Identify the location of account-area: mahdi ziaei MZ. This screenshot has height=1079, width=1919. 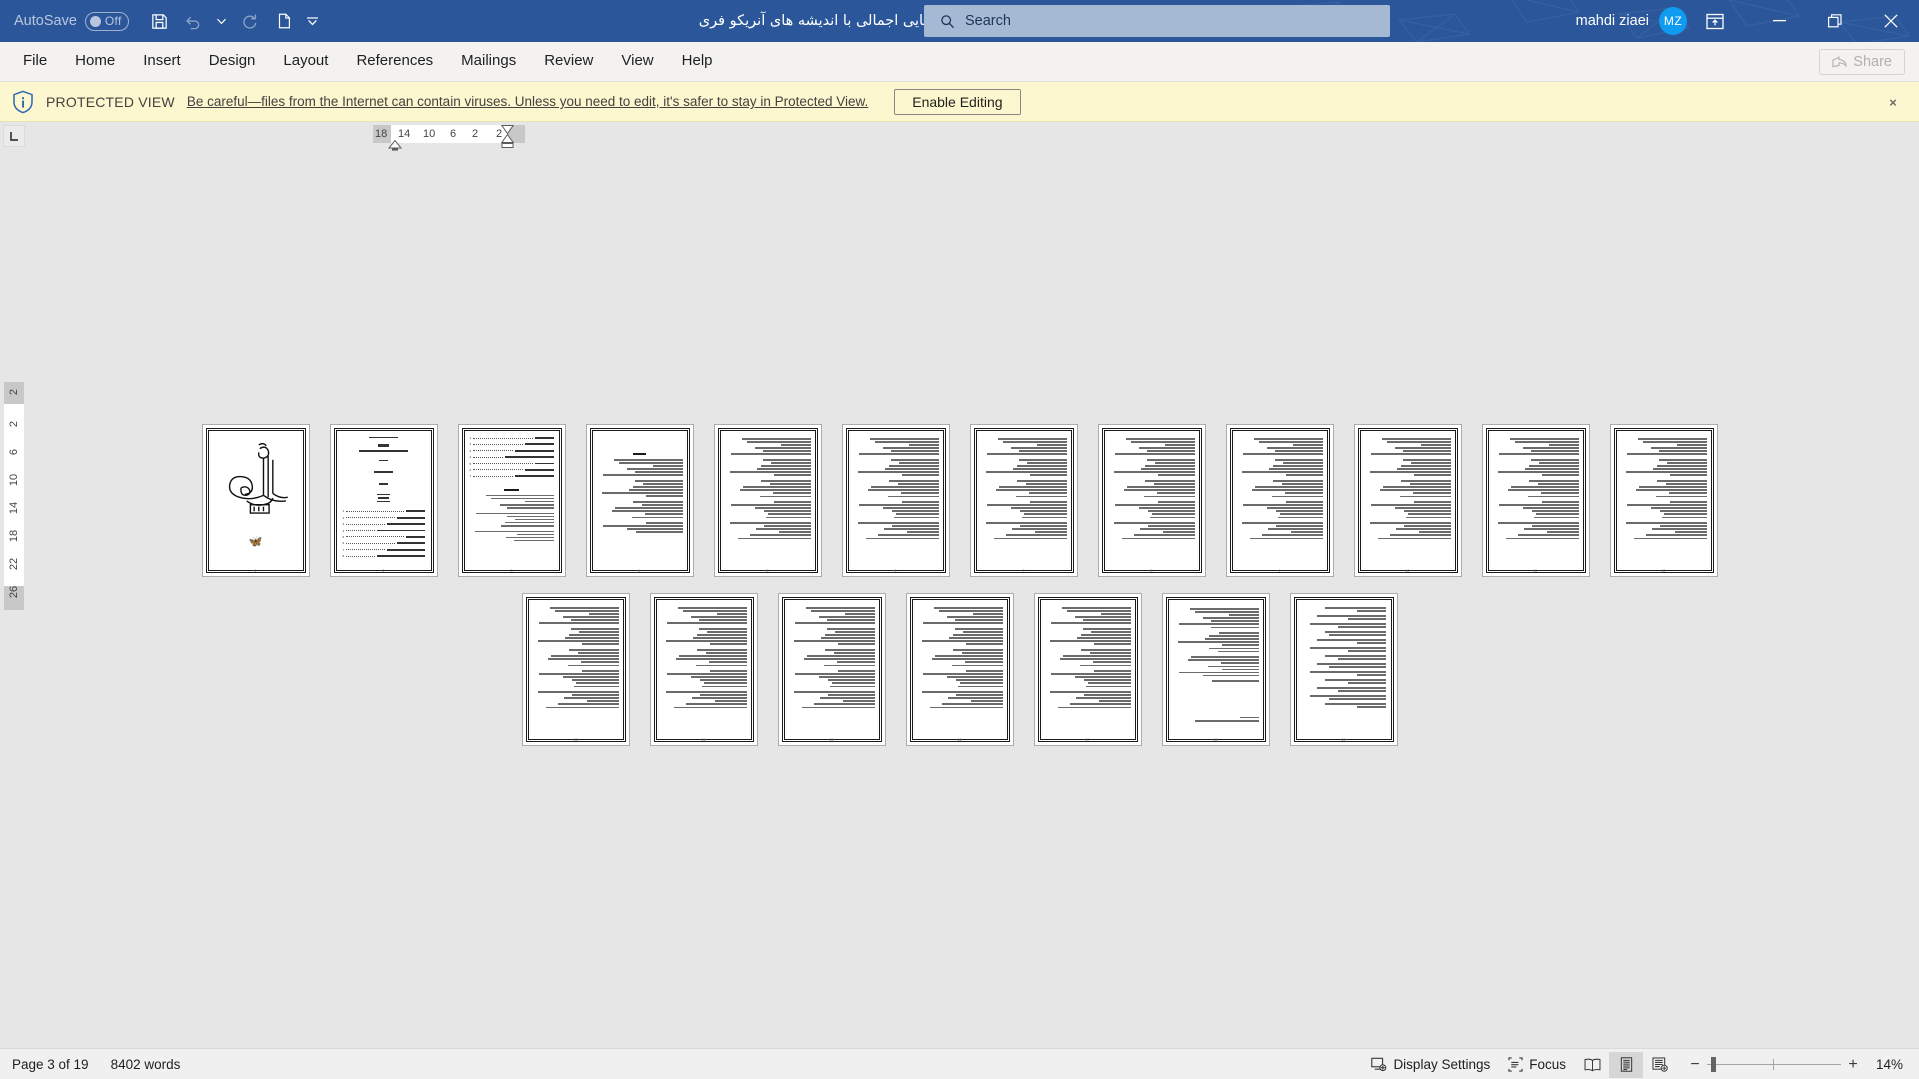
(1631, 21).